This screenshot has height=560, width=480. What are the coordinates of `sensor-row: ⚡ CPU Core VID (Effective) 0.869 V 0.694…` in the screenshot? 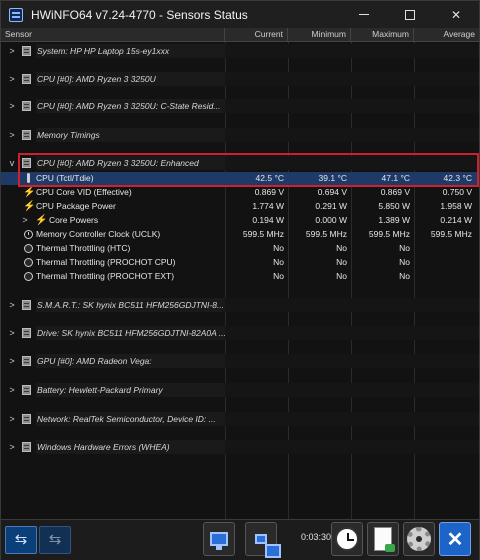 It's located at (240, 192).